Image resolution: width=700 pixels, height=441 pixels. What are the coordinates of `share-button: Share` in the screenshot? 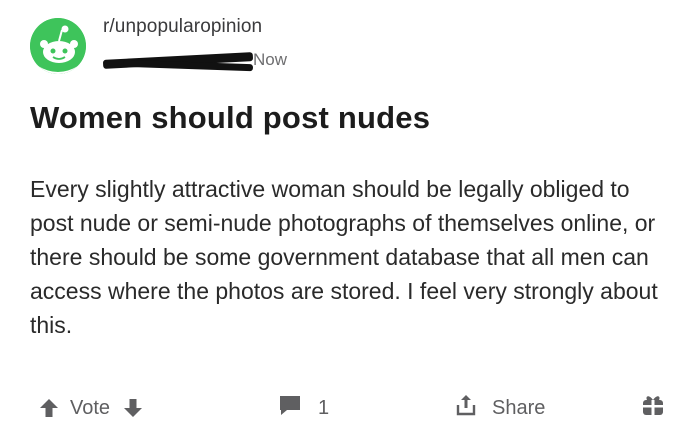 It's located at (499, 408).